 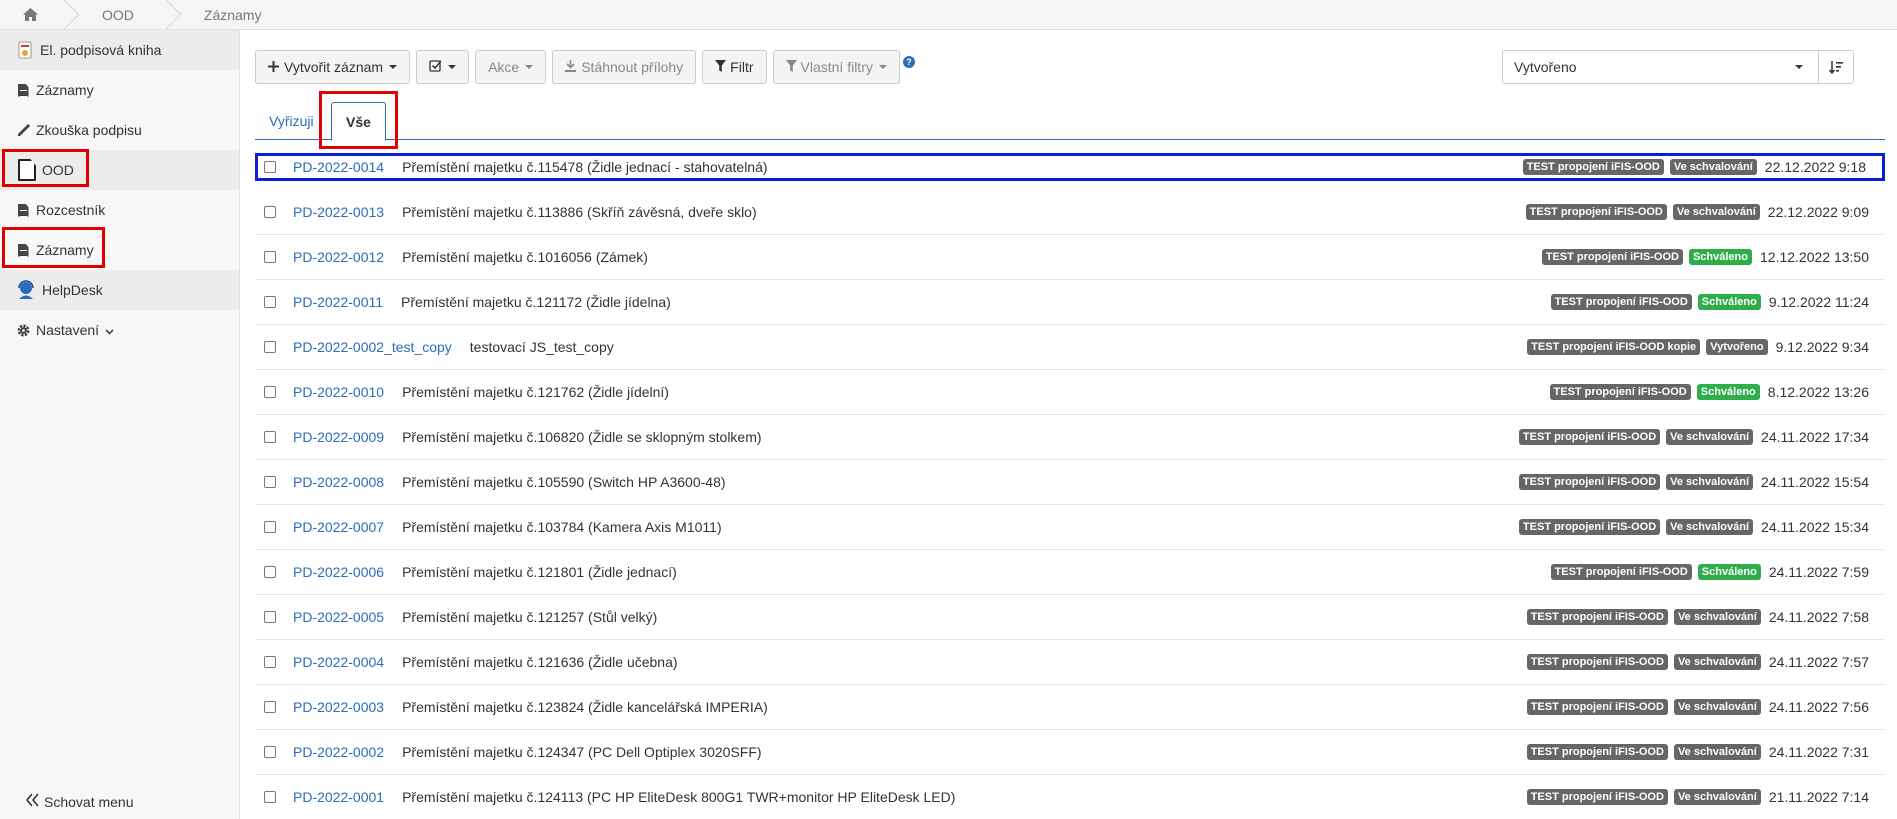 I want to click on record-id-link: PD-2022-0009, so click(x=338, y=437).